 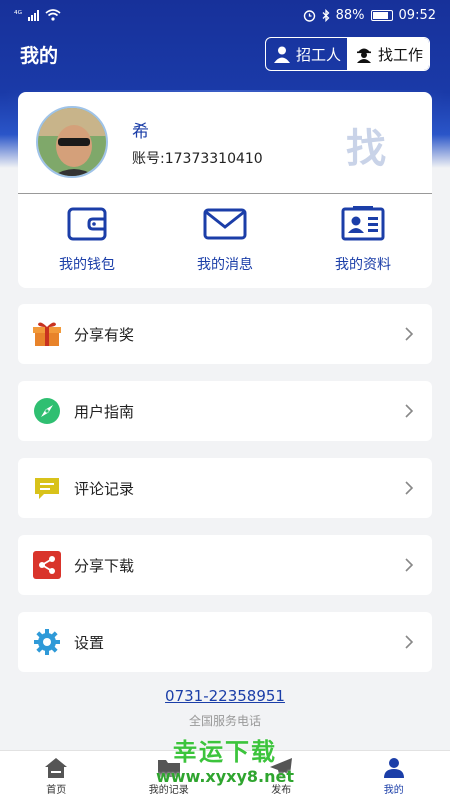 I want to click on gear-icon, so click(x=47, y=642).